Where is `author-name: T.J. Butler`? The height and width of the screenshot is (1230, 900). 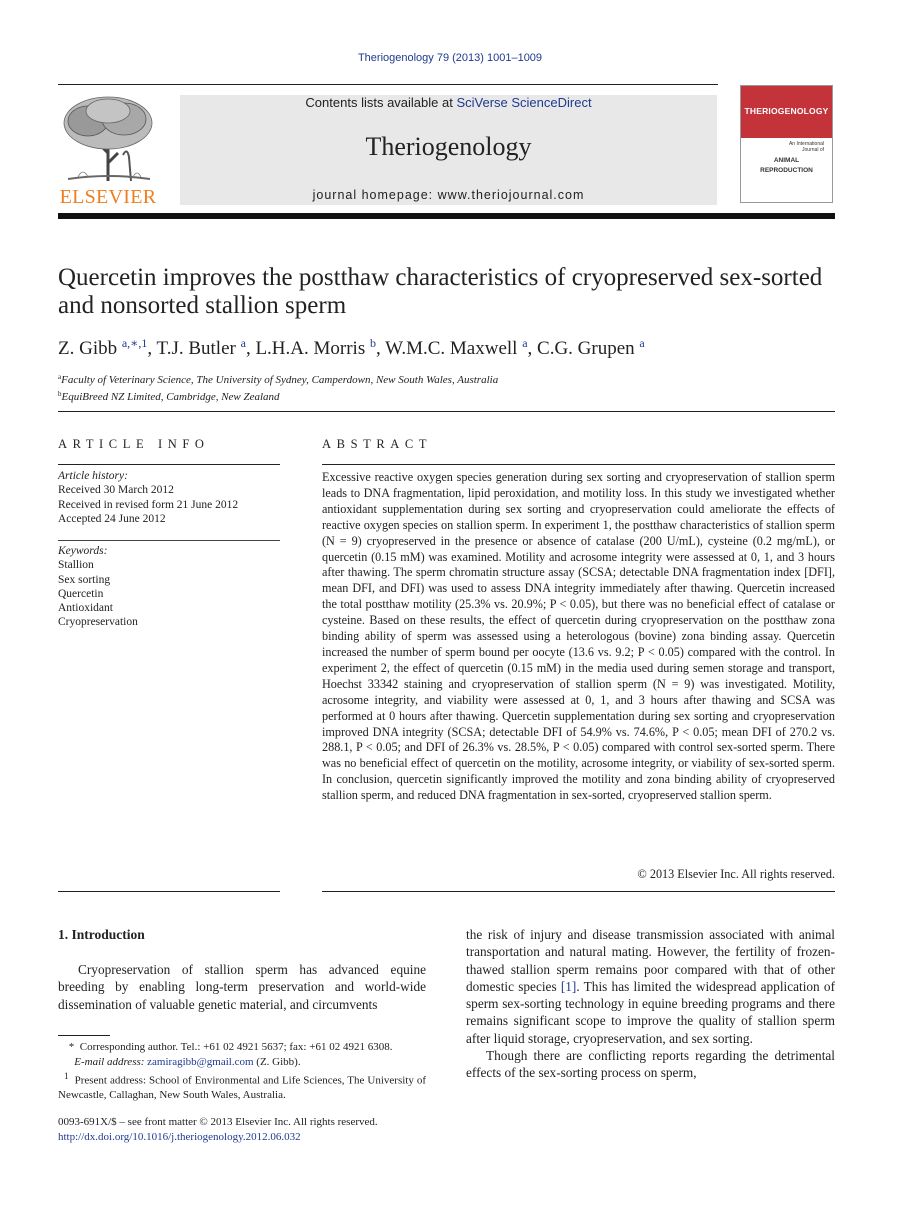 author-name: T.J. Butler is located at coordinates (196, 348).